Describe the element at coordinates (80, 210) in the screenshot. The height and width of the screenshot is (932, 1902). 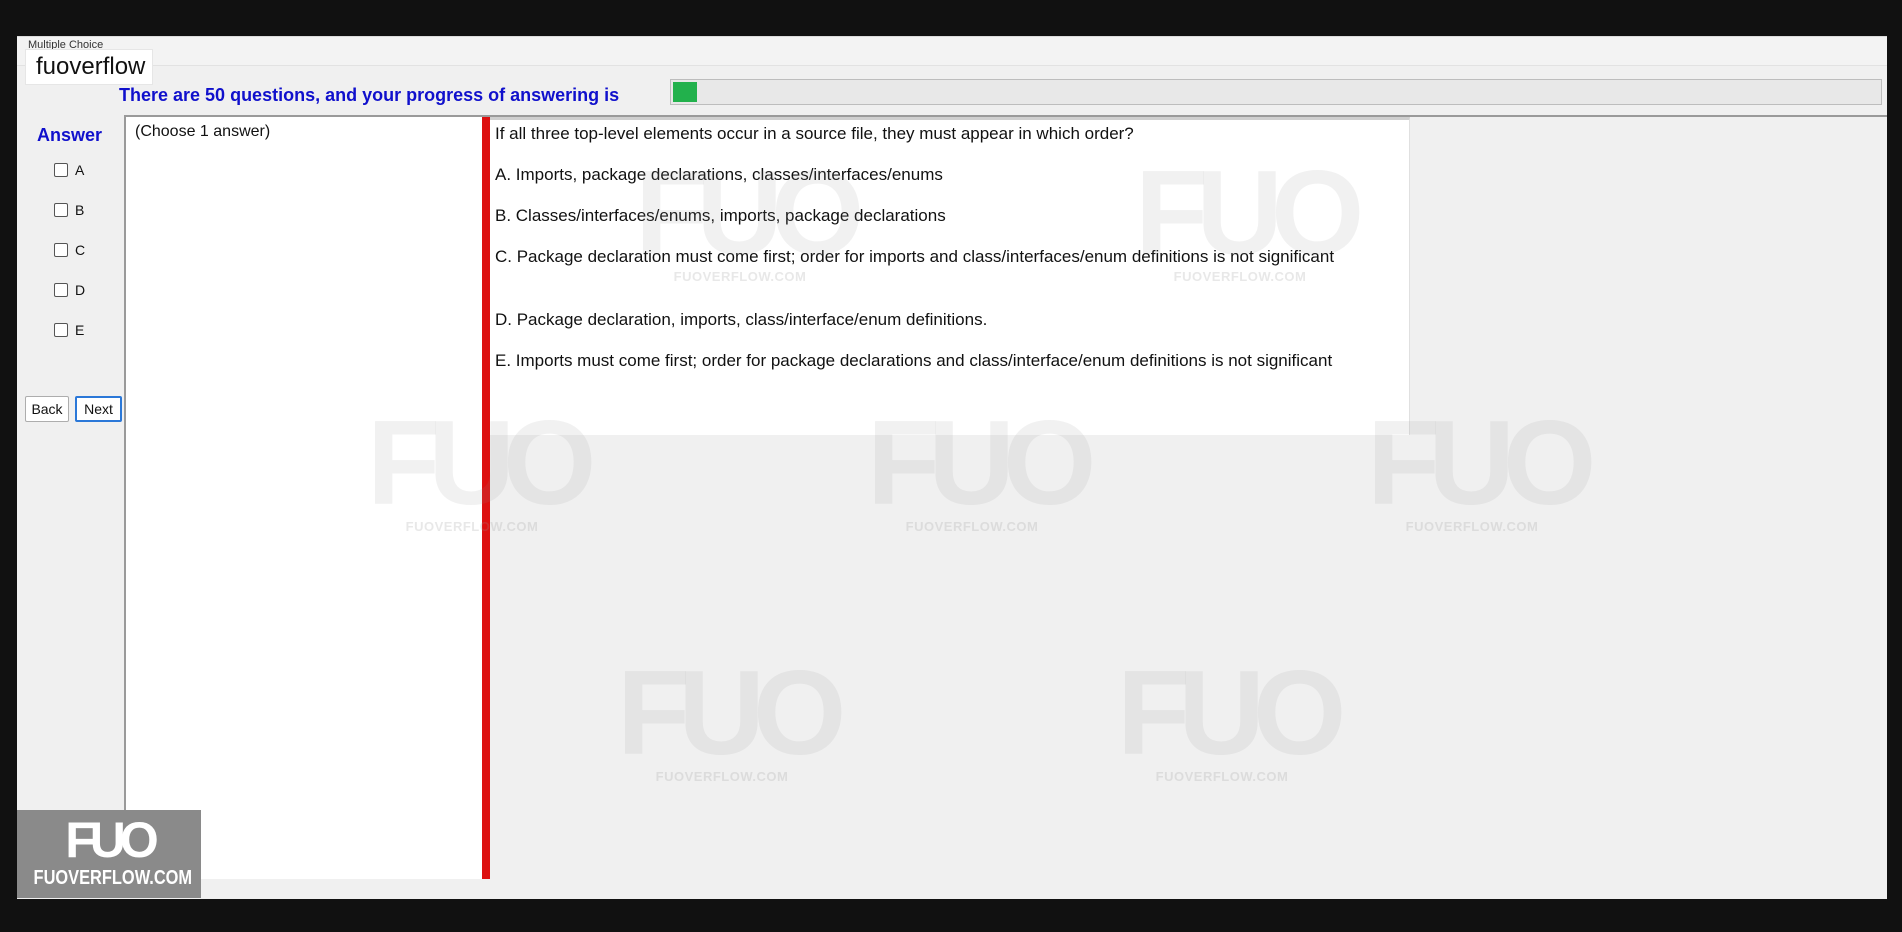
I see `option-label-b: B` at that location.